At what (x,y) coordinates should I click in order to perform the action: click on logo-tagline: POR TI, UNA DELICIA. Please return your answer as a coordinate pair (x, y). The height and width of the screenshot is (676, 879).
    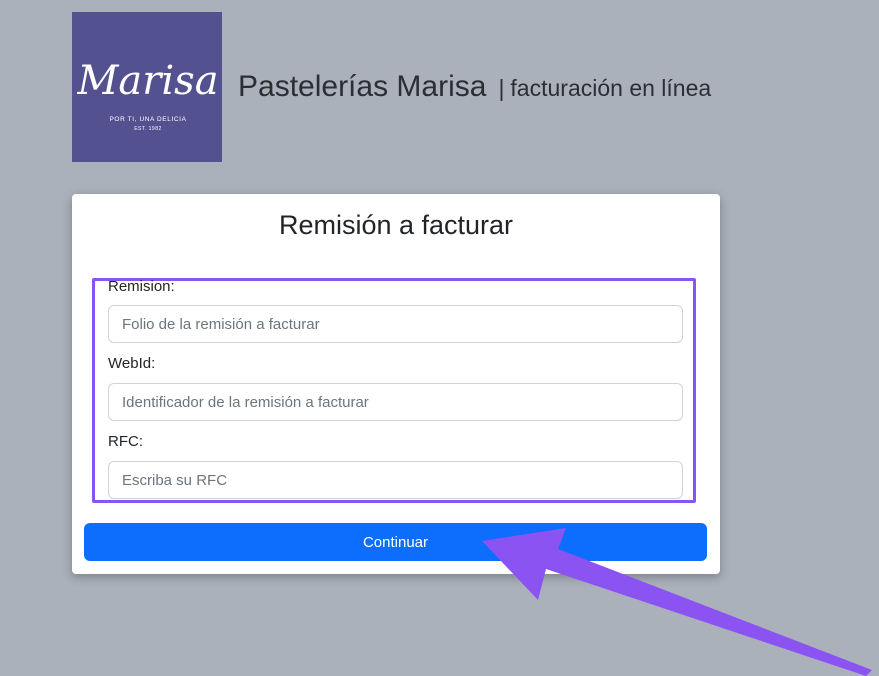
    Looking at the image, I should click on (147, 119).